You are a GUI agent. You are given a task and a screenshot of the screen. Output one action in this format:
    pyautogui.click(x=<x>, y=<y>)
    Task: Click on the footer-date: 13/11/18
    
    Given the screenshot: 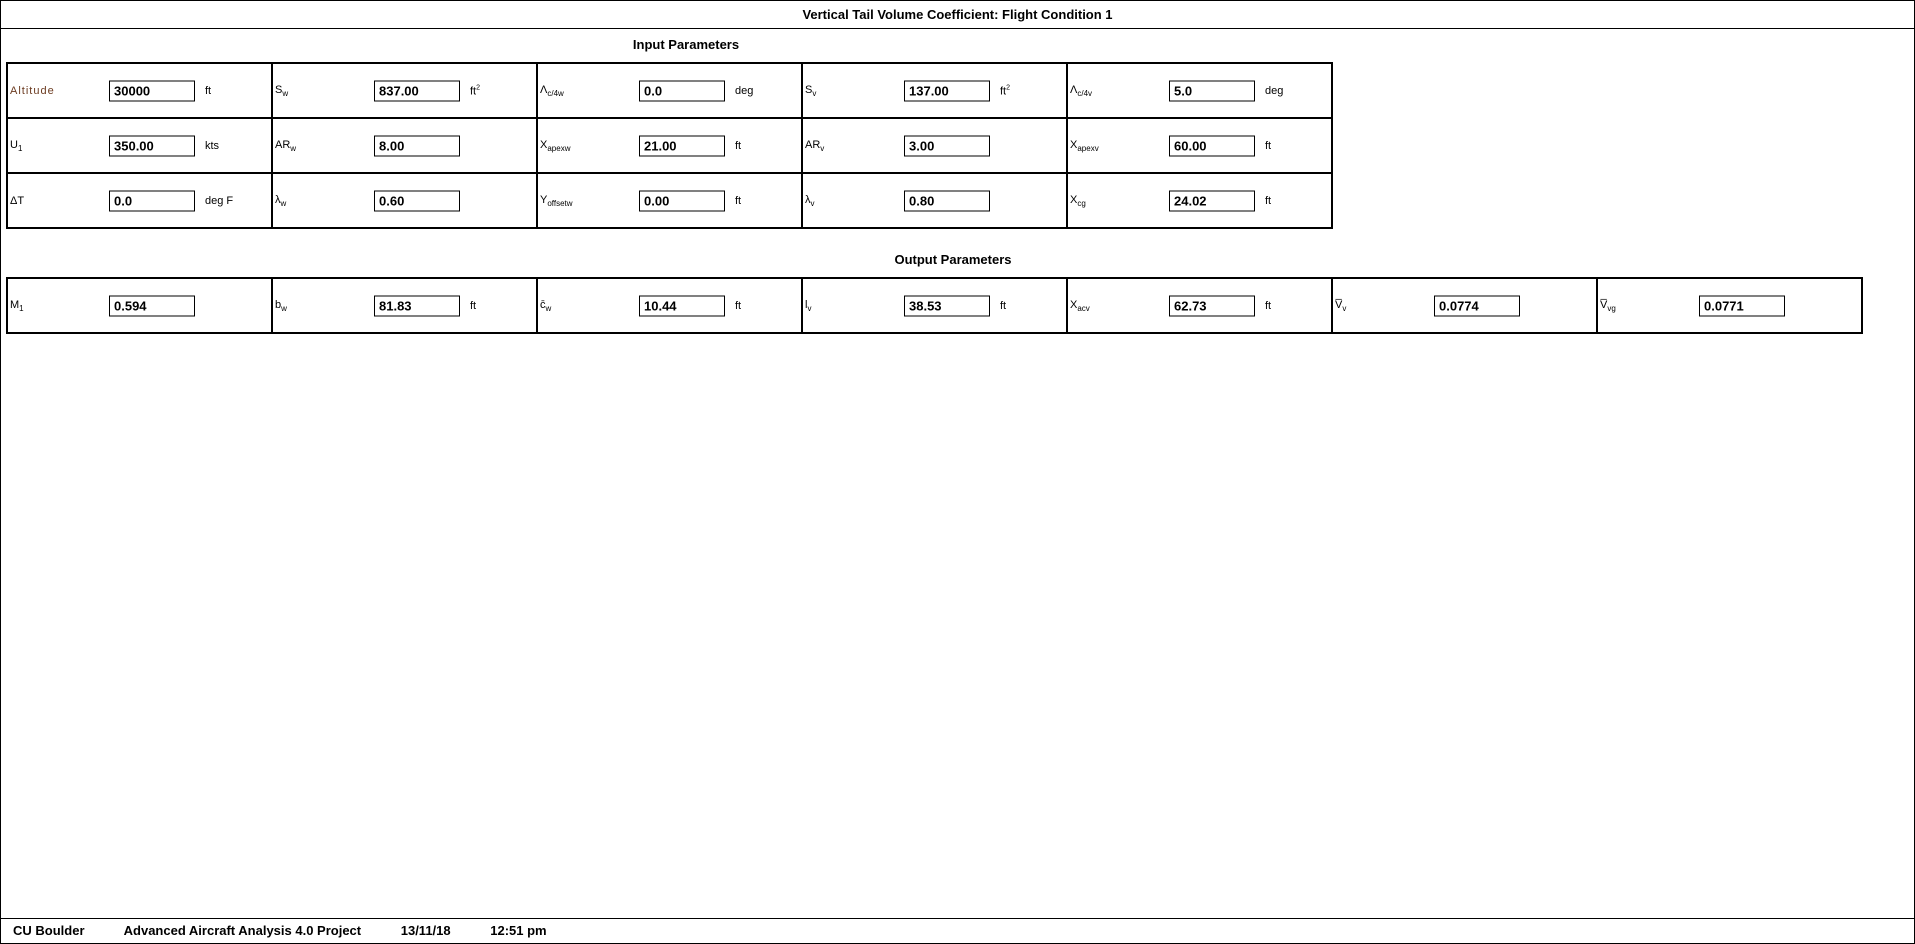 What is the action you would take?
    pyautogui.click(x=425, y=930)
    